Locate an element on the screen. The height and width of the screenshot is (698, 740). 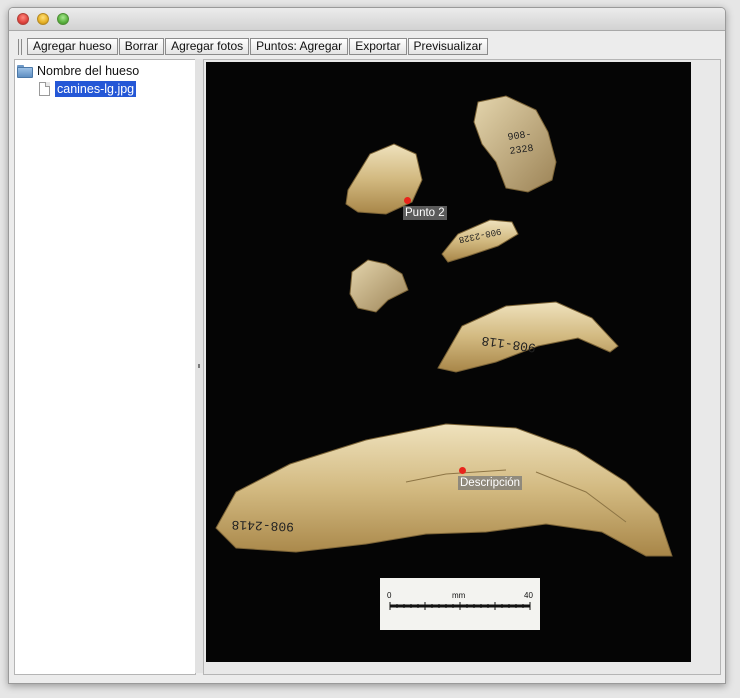
toolbar-grip-handle is located at coordinates (20, 47).